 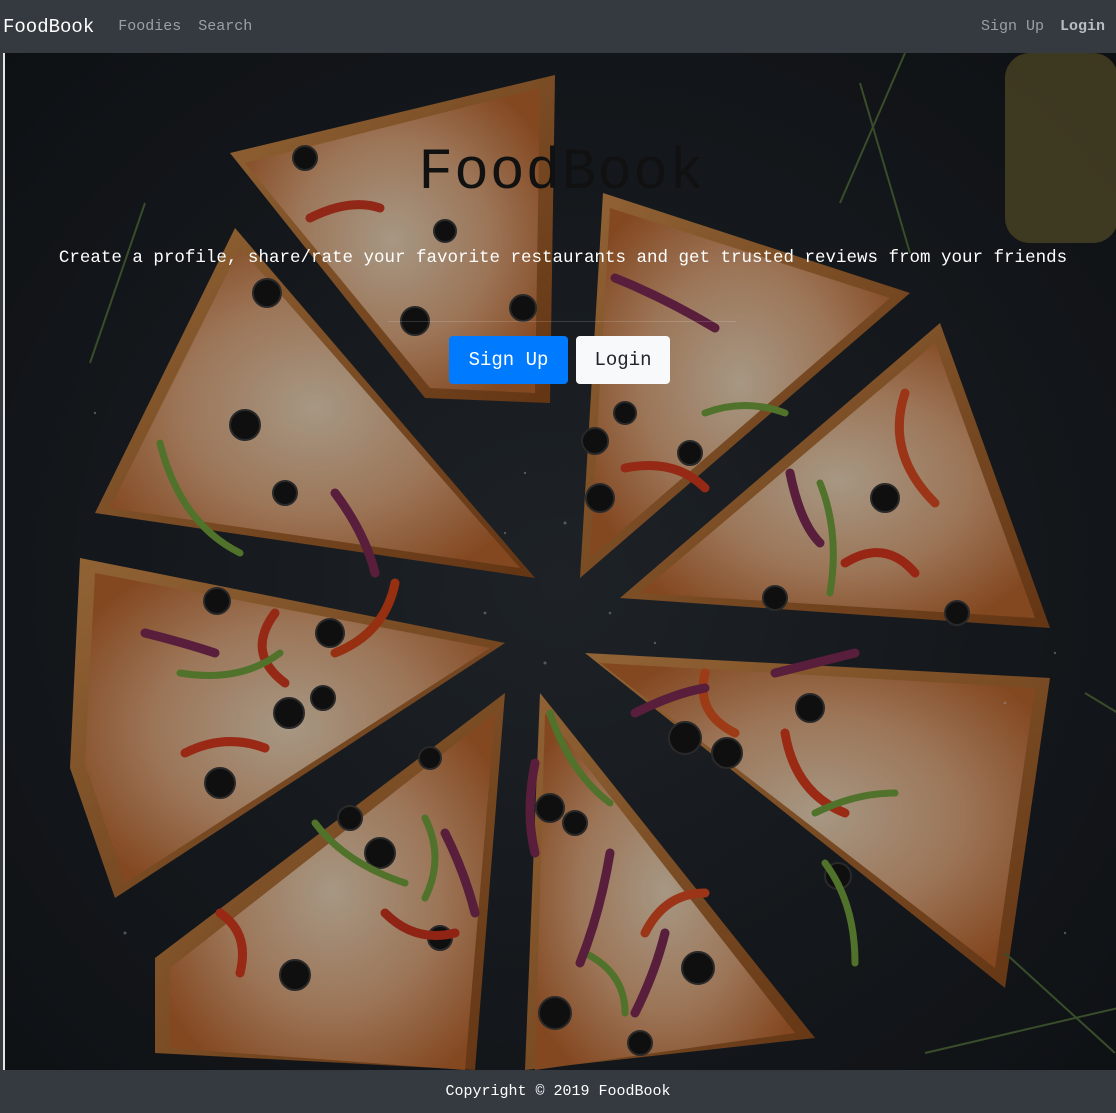 I want to click on nav-link-search: Search, so click(x=225, y=26).